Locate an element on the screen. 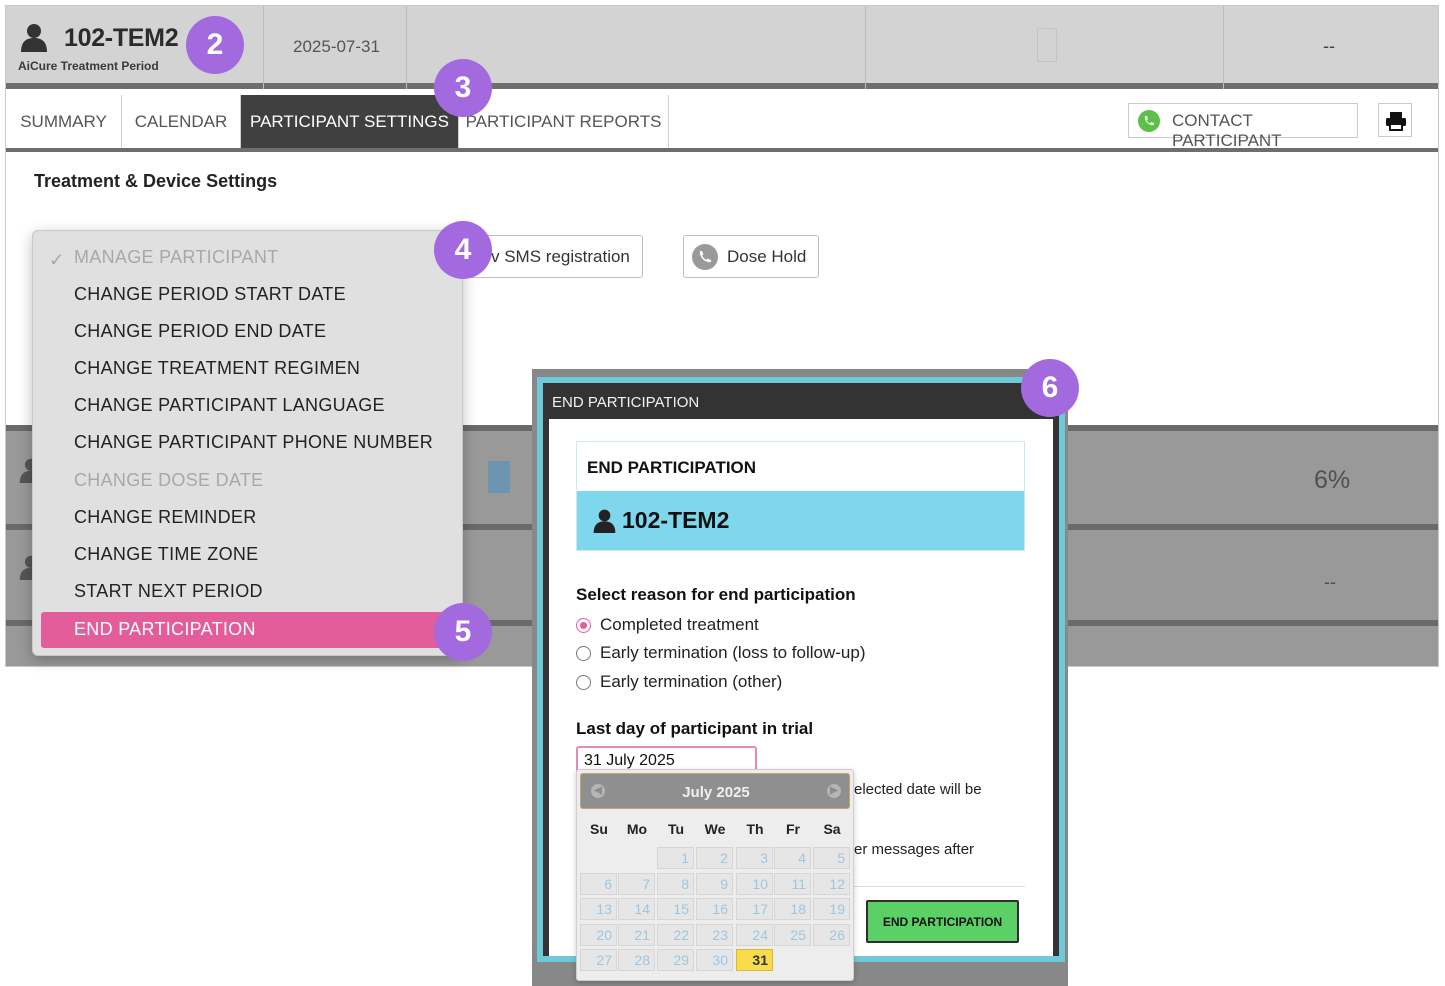 The image size is (1445, 986). menu-item-manage-participant: MANAGE PARTICIPANT is located at coordinates (176, 257).